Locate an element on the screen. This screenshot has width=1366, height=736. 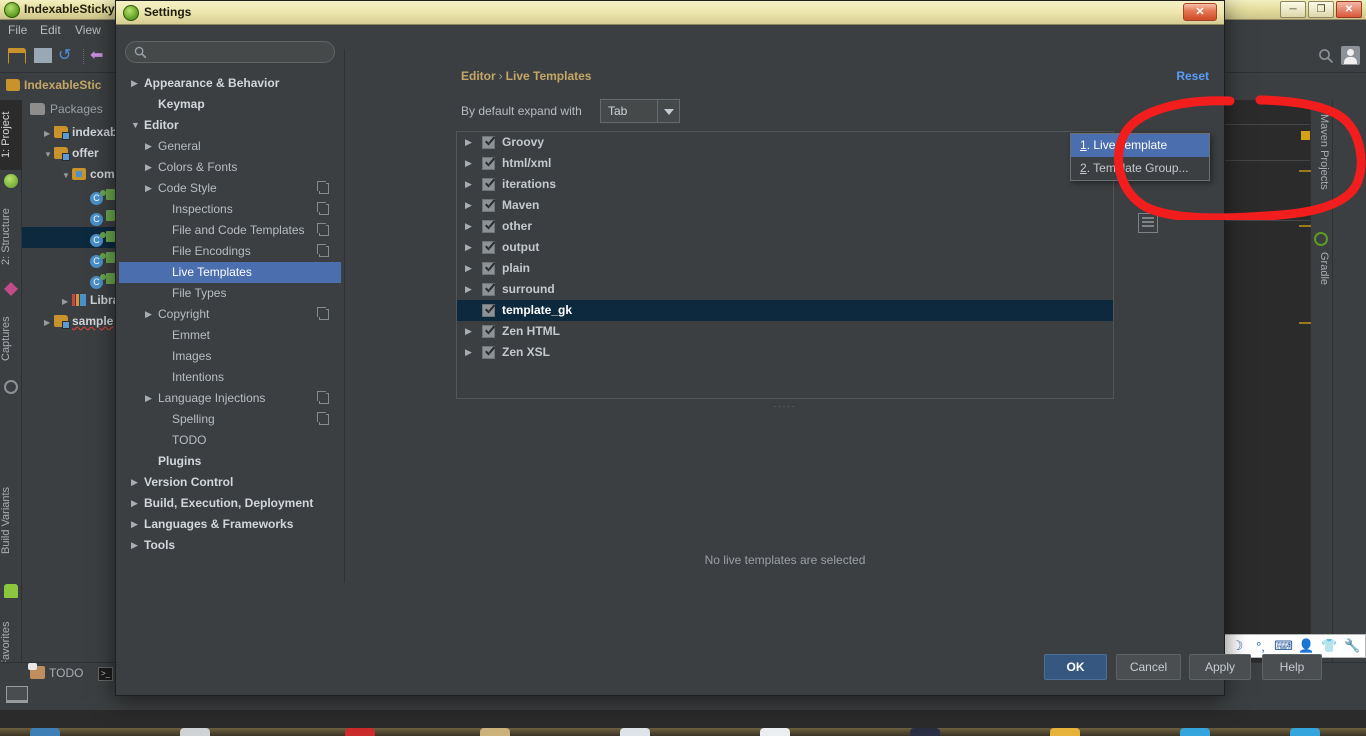
sidebar-item-gradle: Gradle is located at coordinates (1324, 280).